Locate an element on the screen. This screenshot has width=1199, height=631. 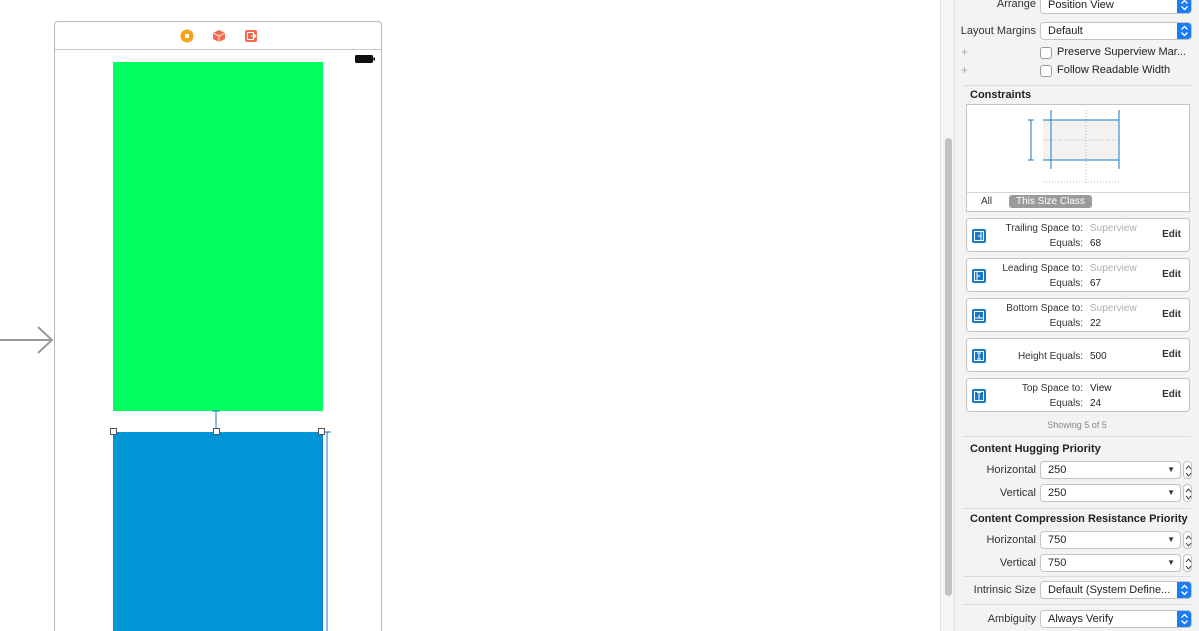
height-icon is located at coordinates (979, 356).